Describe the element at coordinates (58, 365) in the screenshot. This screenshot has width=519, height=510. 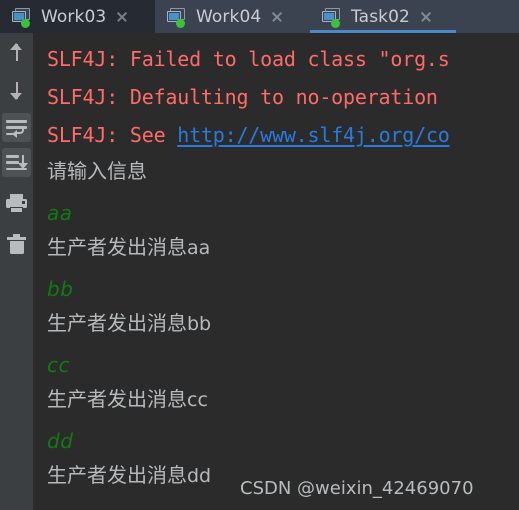
I see `console-line-input: cc` at that location.